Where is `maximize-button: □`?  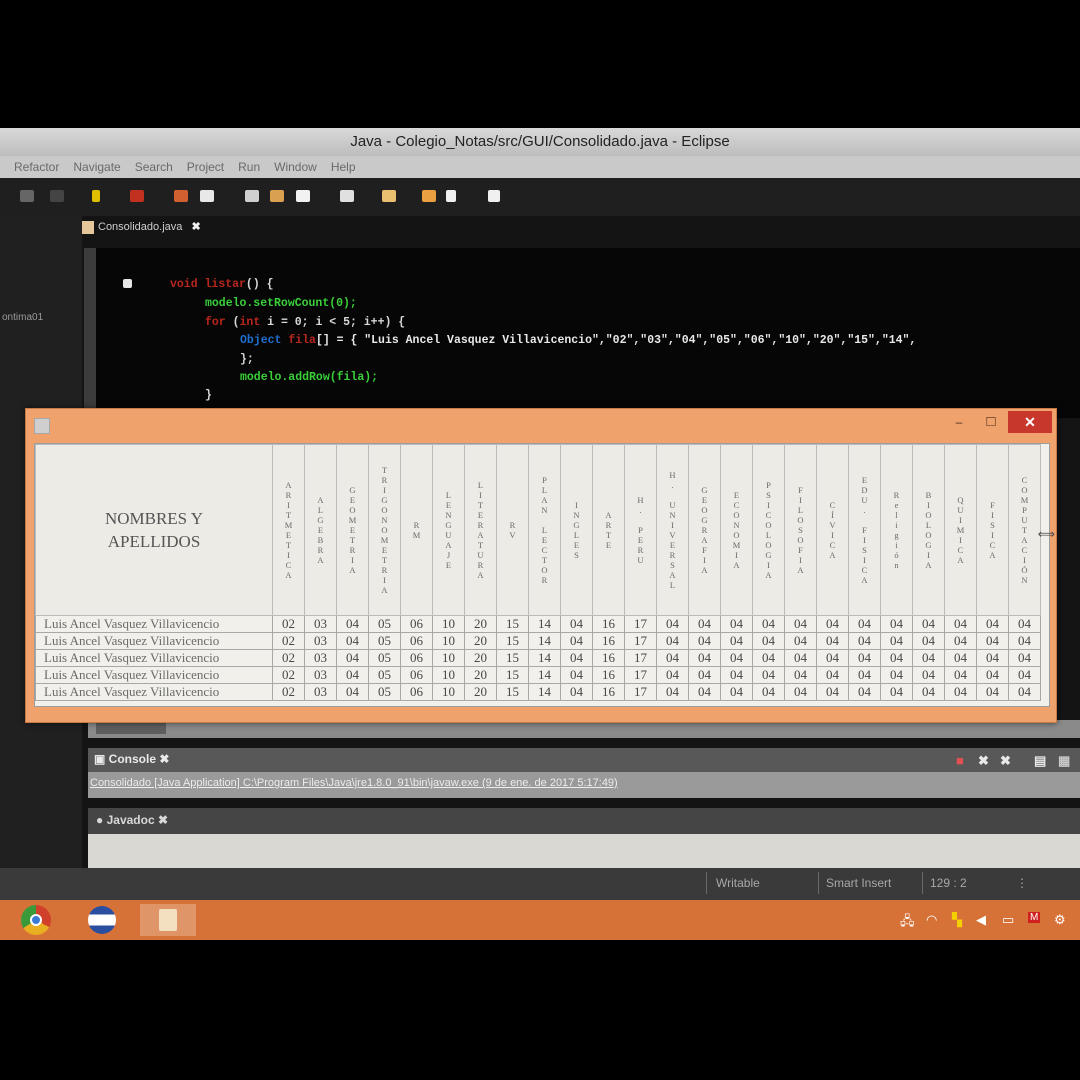 maximize-button: □ is located at coordinates (991, 422).